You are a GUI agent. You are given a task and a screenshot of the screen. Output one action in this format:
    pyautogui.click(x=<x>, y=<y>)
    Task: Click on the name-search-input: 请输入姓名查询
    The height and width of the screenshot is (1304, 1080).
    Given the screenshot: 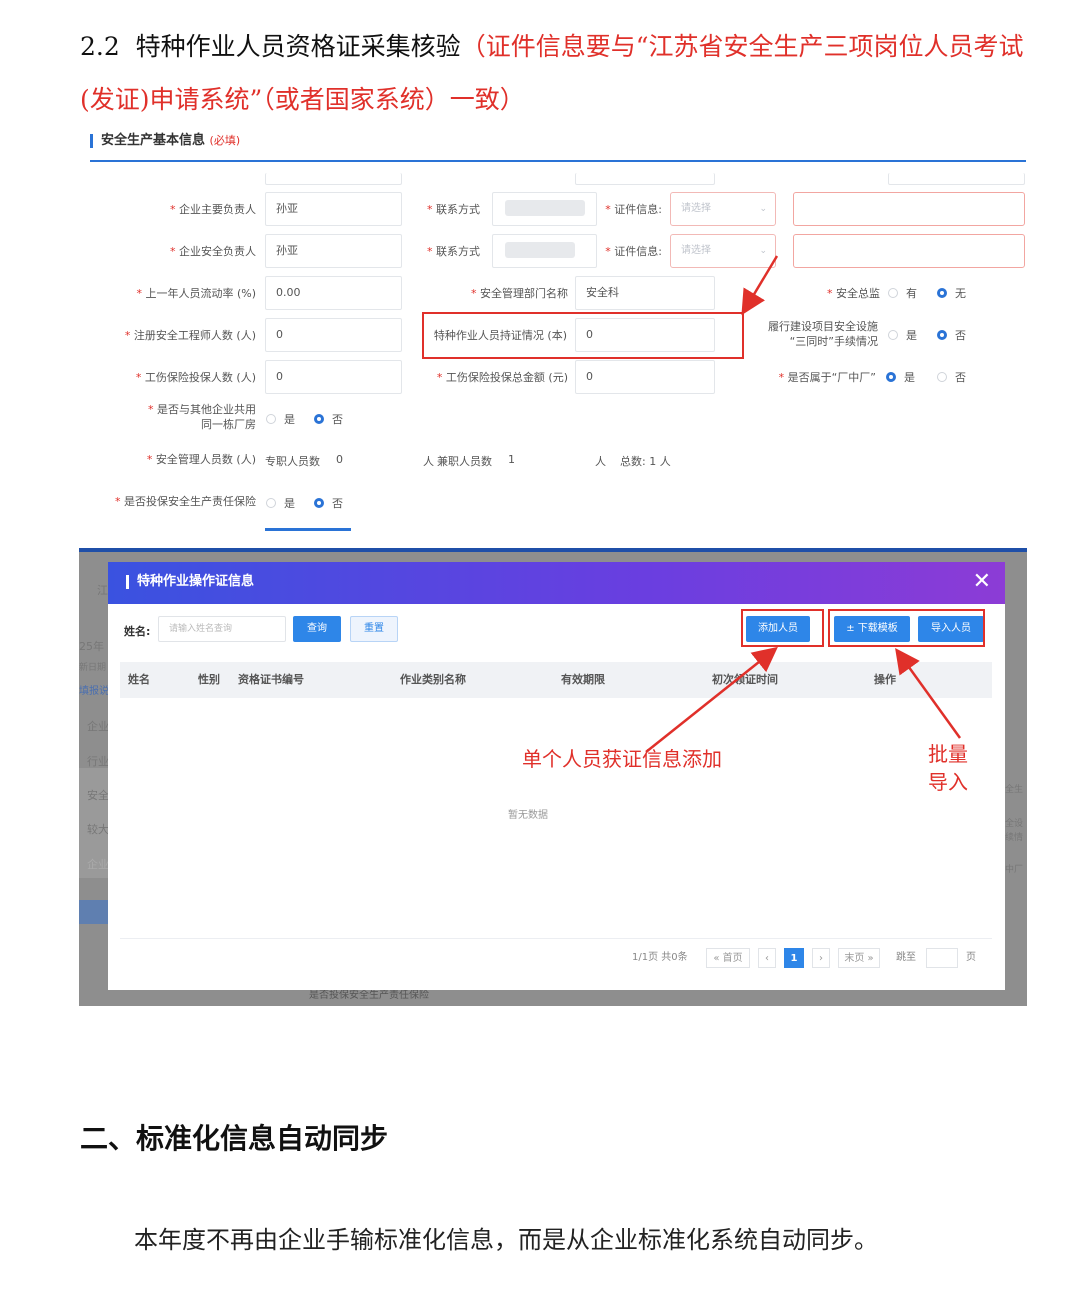 What is the action you would take?
    pyautogui.click(x=222, y=629)
    